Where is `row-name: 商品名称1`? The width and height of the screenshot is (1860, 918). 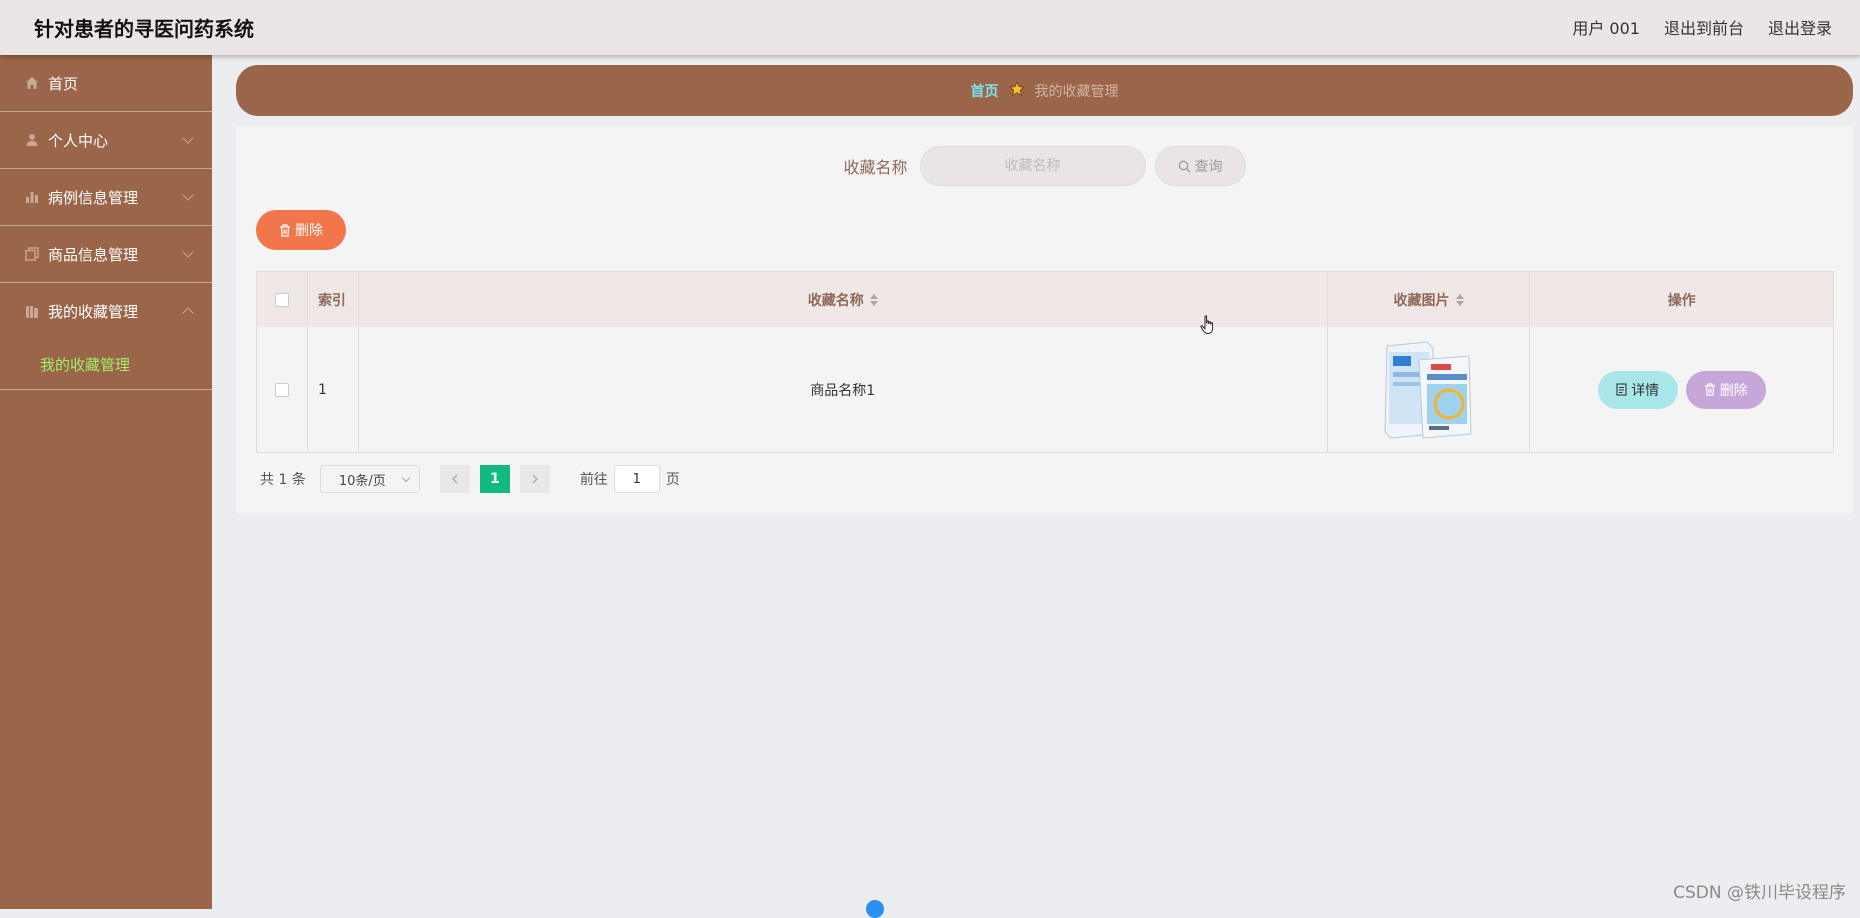 row-name: 商品名称1 is located at coordinates (843, 389).